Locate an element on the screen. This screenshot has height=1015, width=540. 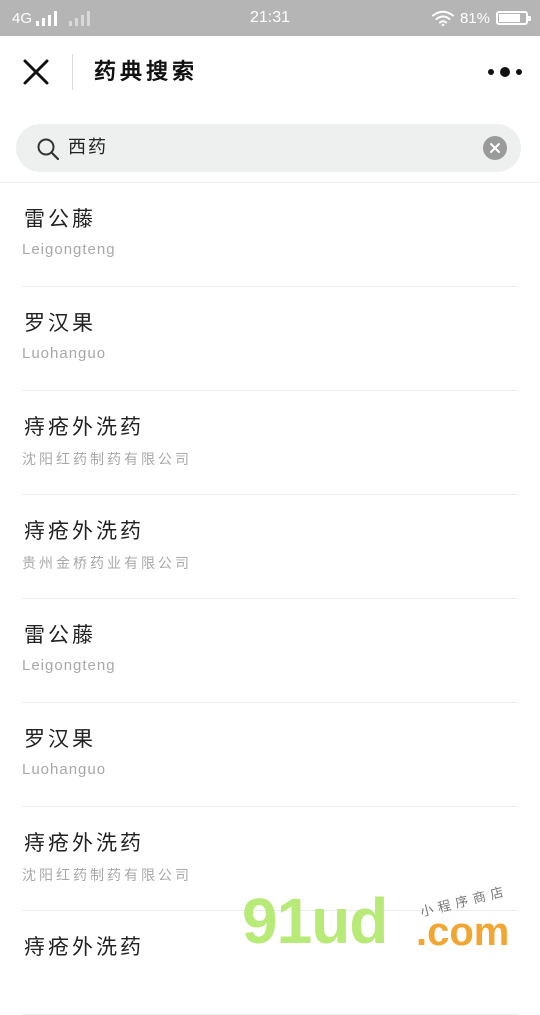
search-icon is located at coordinates (48, 149).